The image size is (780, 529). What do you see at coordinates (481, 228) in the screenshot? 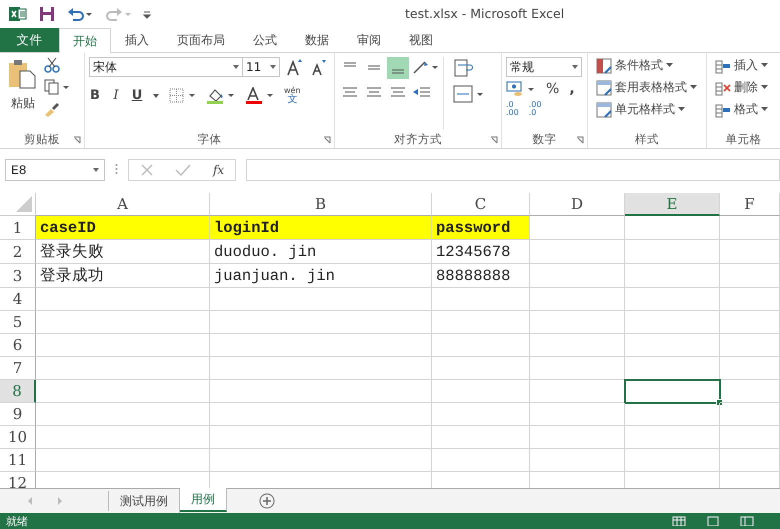
I see `table-cell: password` at bounding box center [481, 228].